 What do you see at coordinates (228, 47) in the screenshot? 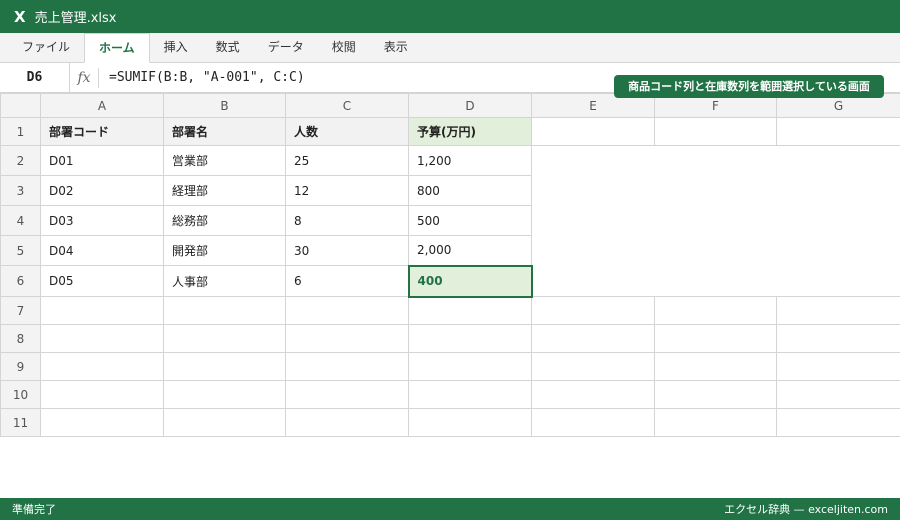
I see `tab-formulas: 数式` at bounding box center [228, 47].